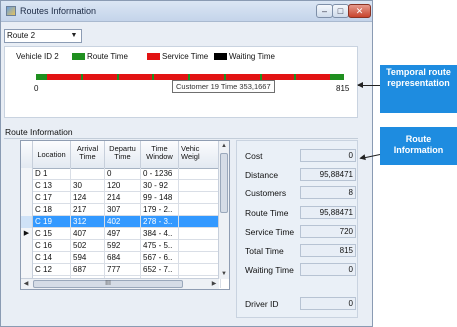  I want to click on cell-time-window: 567 - 6.., so click(160, 258).